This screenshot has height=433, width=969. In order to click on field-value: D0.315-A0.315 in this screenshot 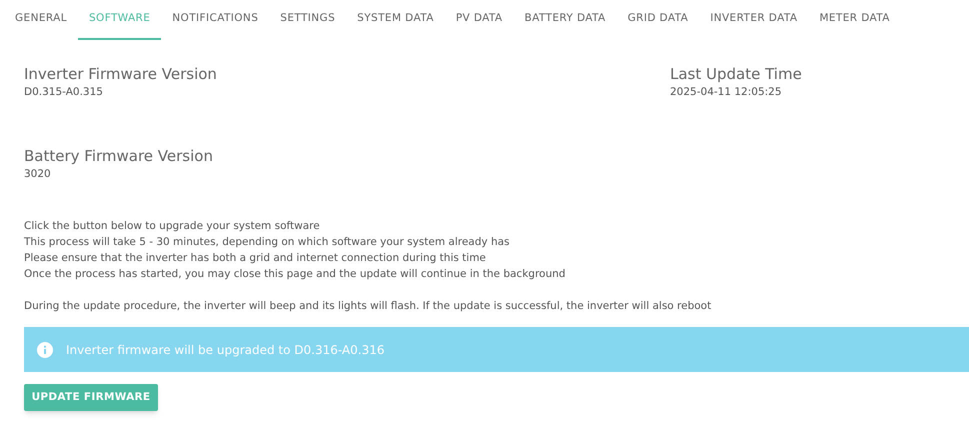, I will do `click(64, 92)`.